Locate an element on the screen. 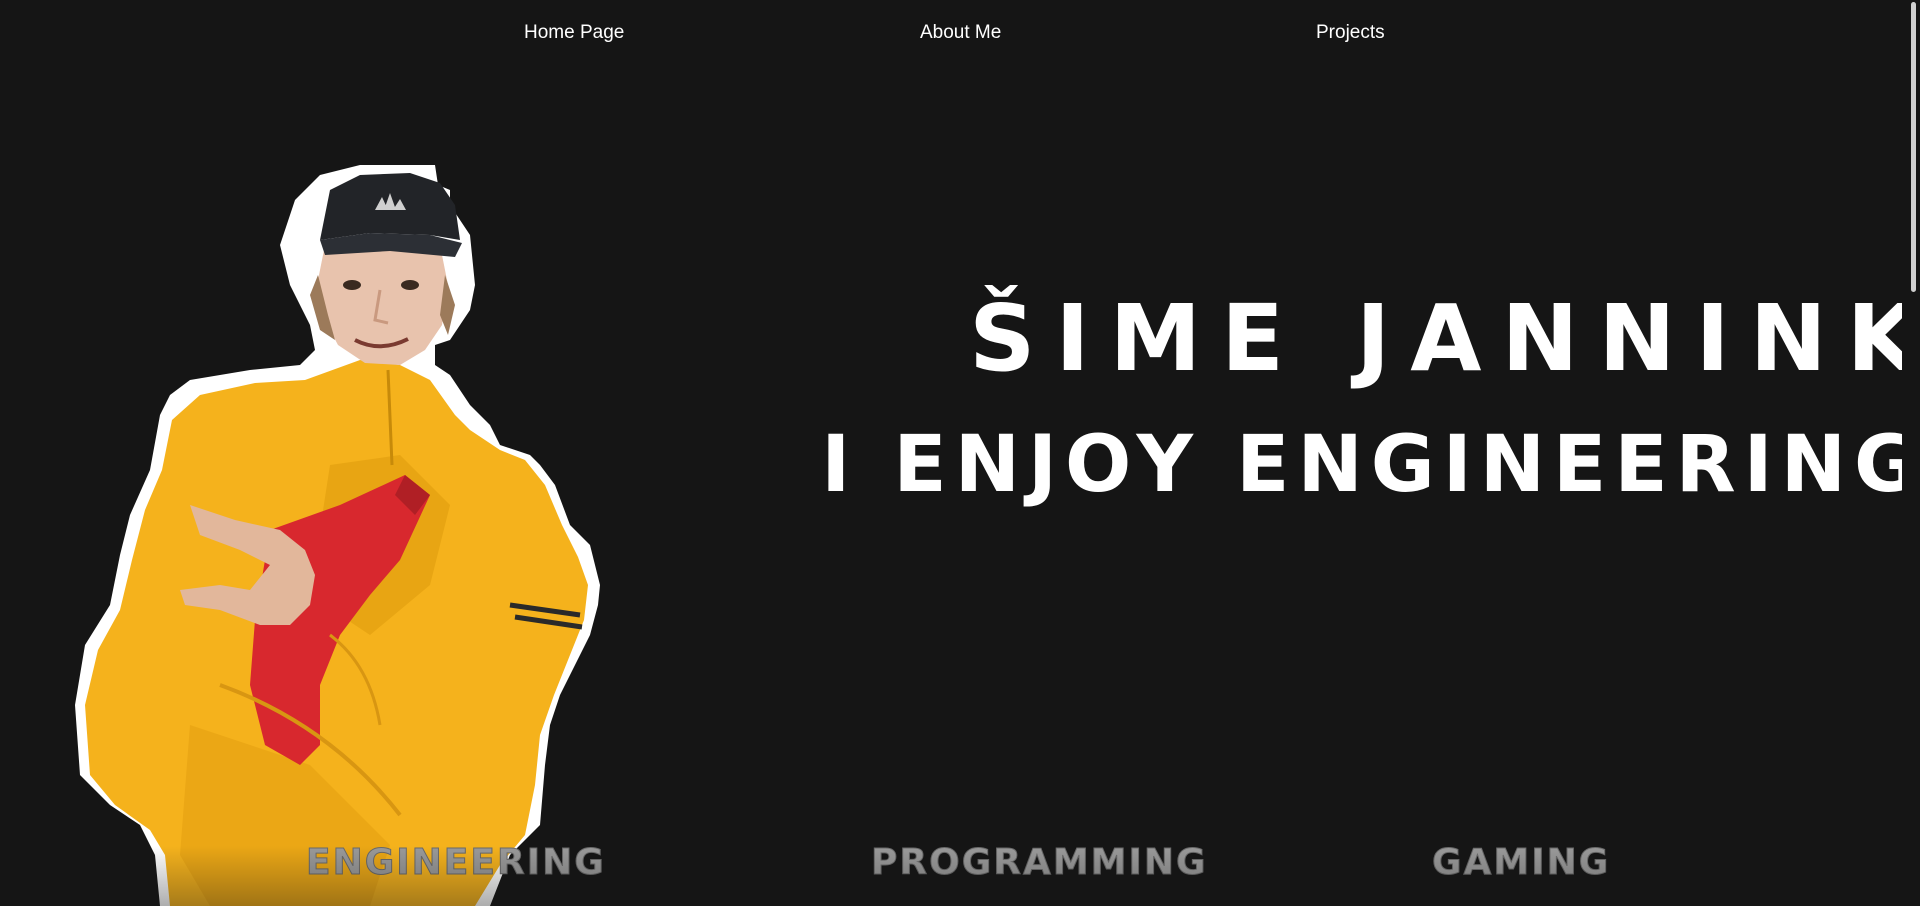  top-navigation: Home Page About Me Projects is located at coordinates (950, 35).